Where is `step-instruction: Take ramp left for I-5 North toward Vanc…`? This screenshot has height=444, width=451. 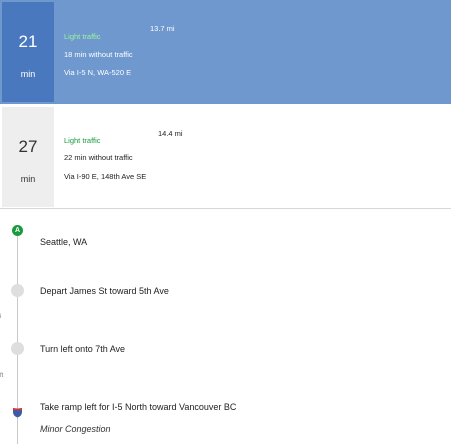
step-instruction: Take ramp left for I-5 North toward Vanc… is located at coordinates (138, 407).